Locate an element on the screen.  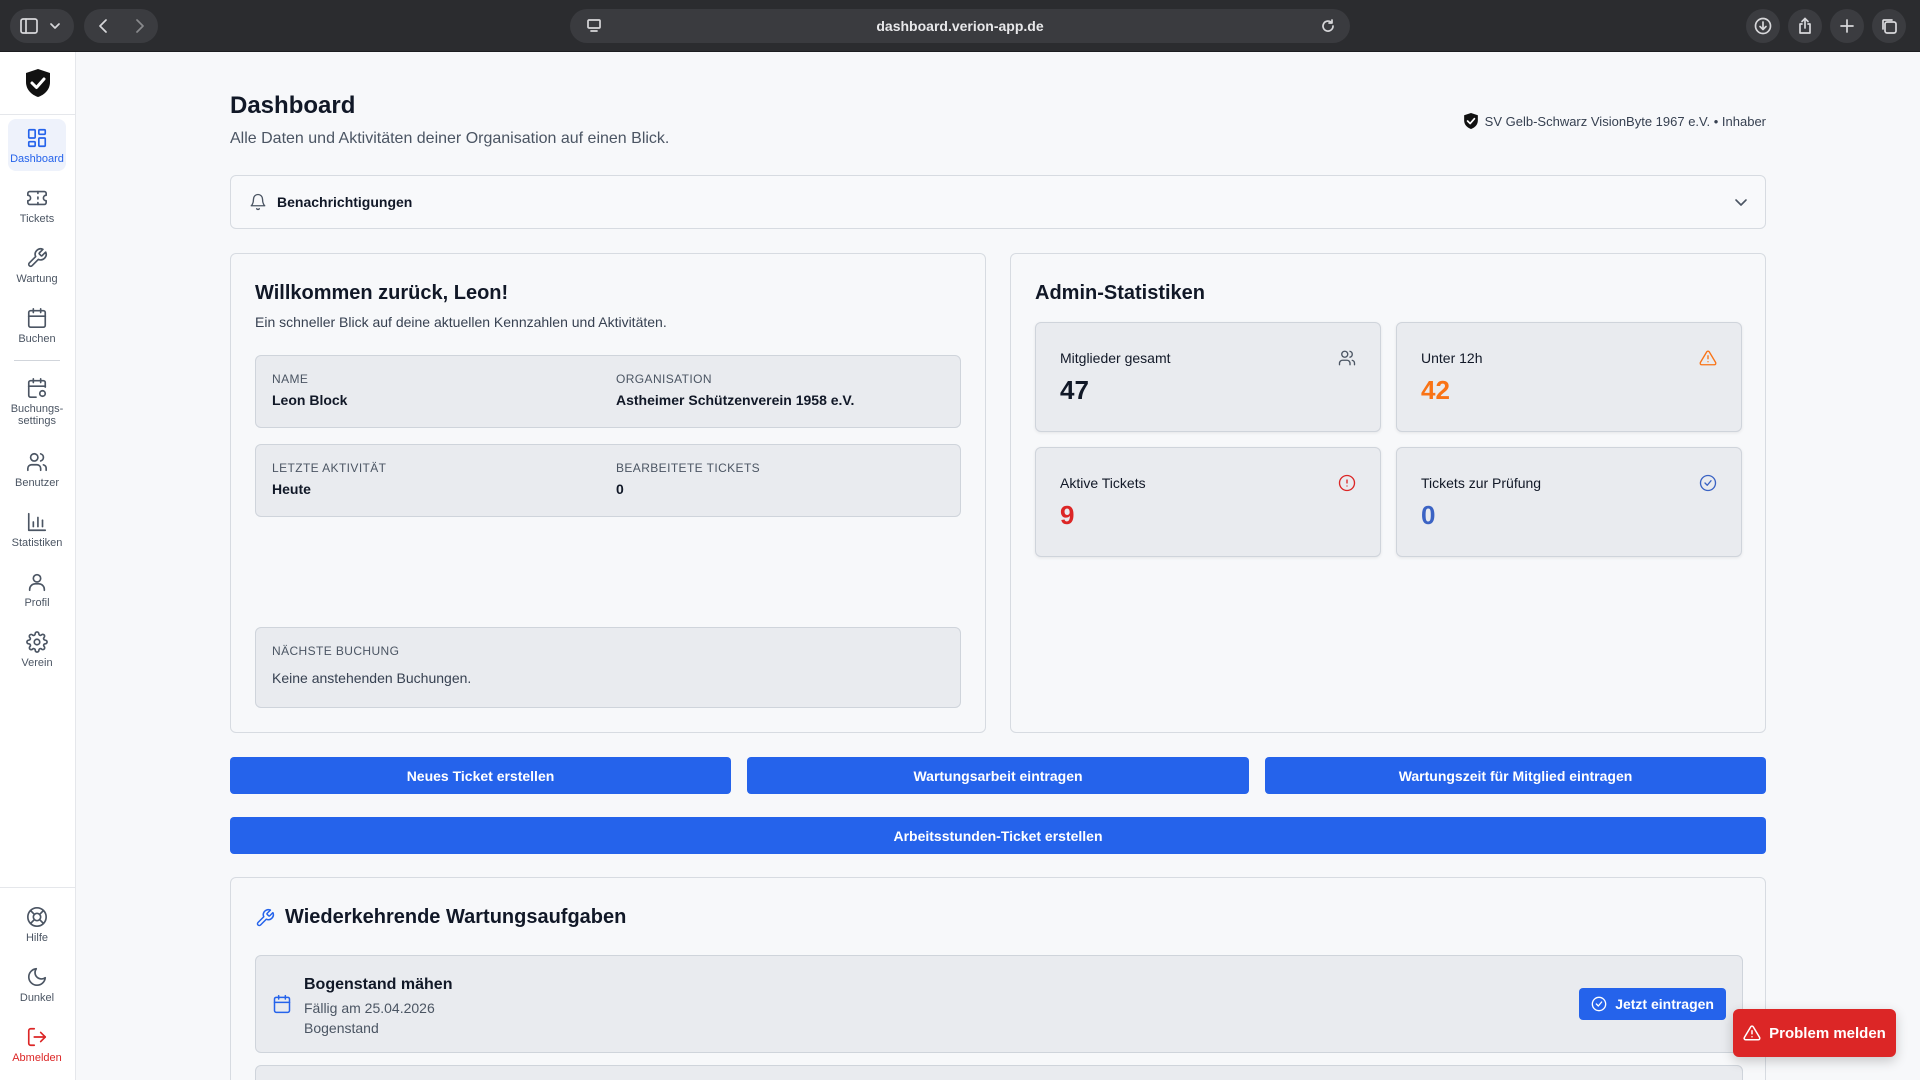
back-icon is located at coordinates (103, 26).